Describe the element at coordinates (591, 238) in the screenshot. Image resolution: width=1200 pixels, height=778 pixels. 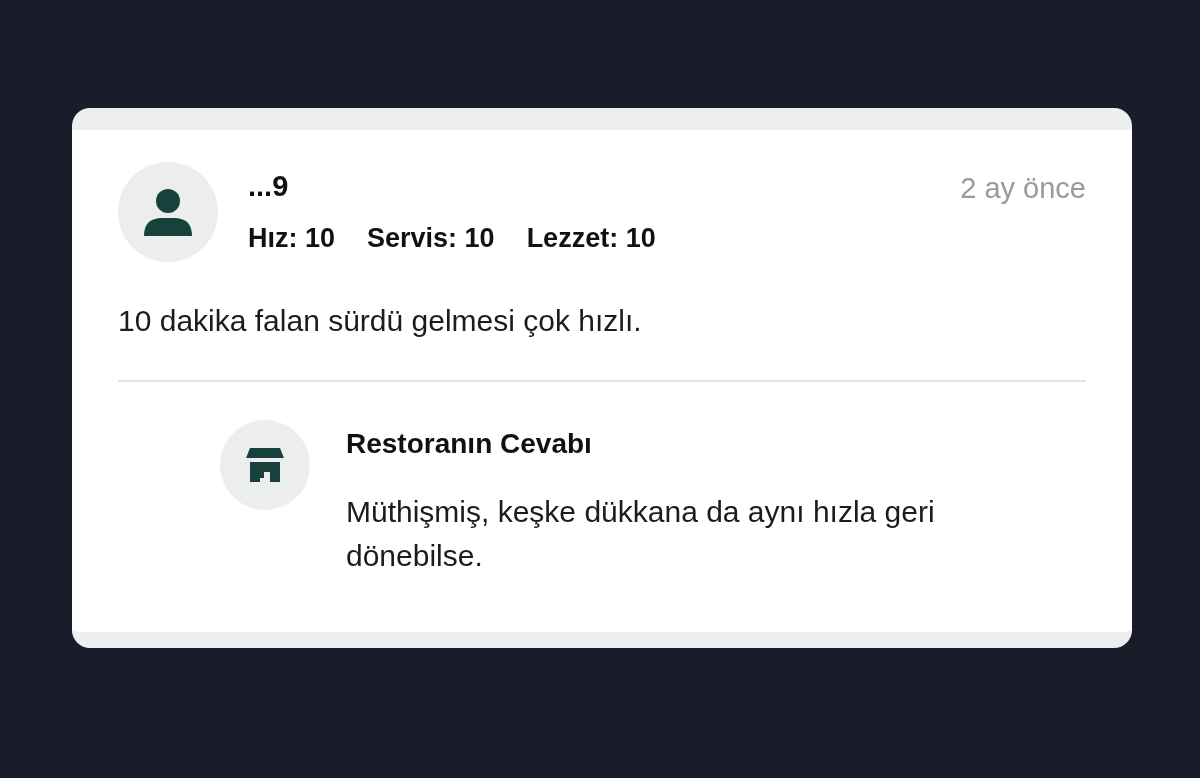
I see `rating-score: Lezzet: 10` at that location.